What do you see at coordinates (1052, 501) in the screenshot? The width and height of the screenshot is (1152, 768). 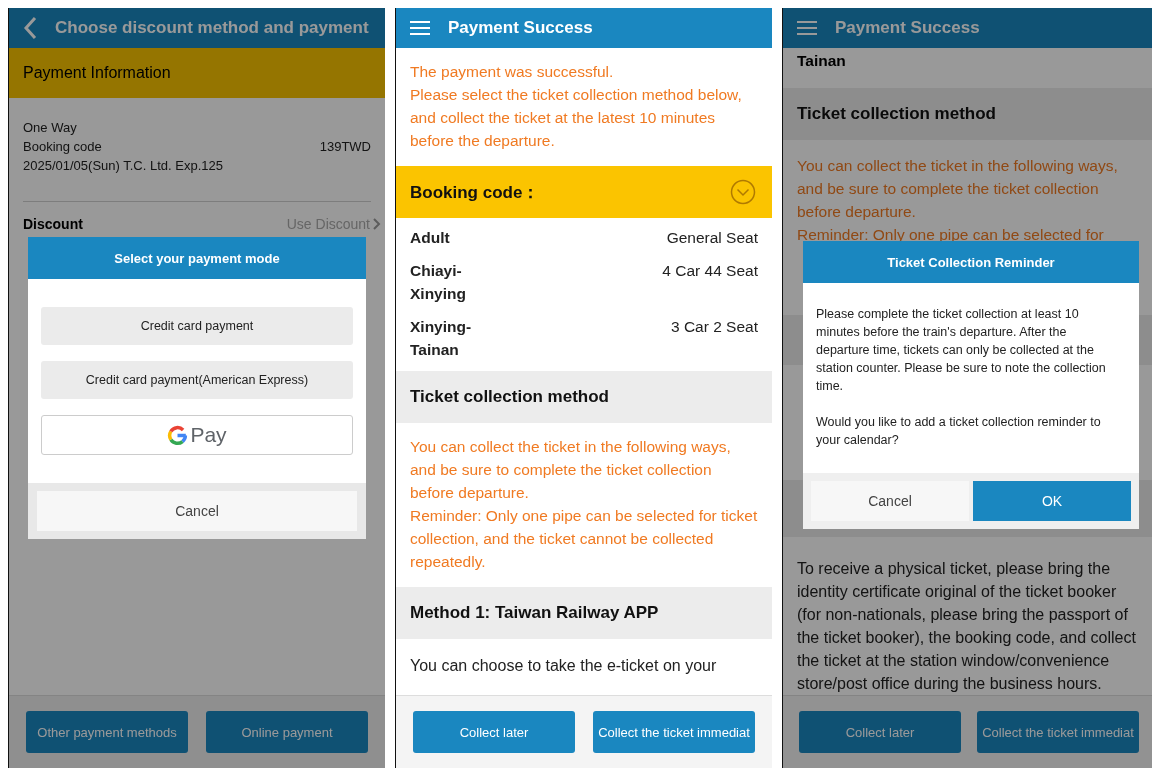 I see `ok-button: OK` at bounding box center [1052, 501].